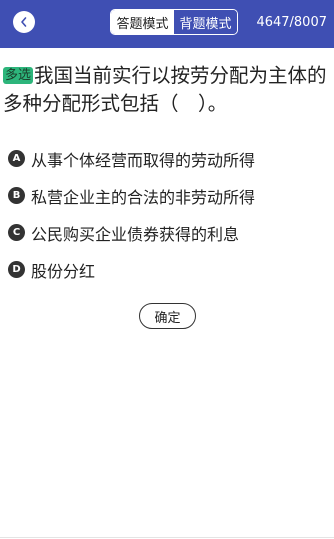 This screenshot has height=539, width=334. Describe the element at coordinates (291, 22) in the screenshot. I see `question-progress: 4647/8007` at that location.